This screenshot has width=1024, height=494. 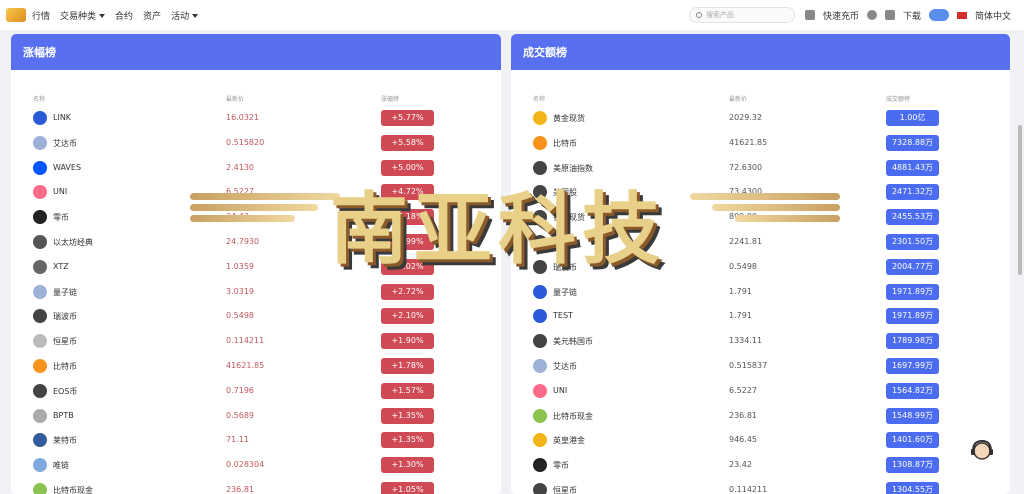 What do you see at coordinates (40, 415) in the screenshot?
I see `bptb-icon` at bounding box center [40, 415].